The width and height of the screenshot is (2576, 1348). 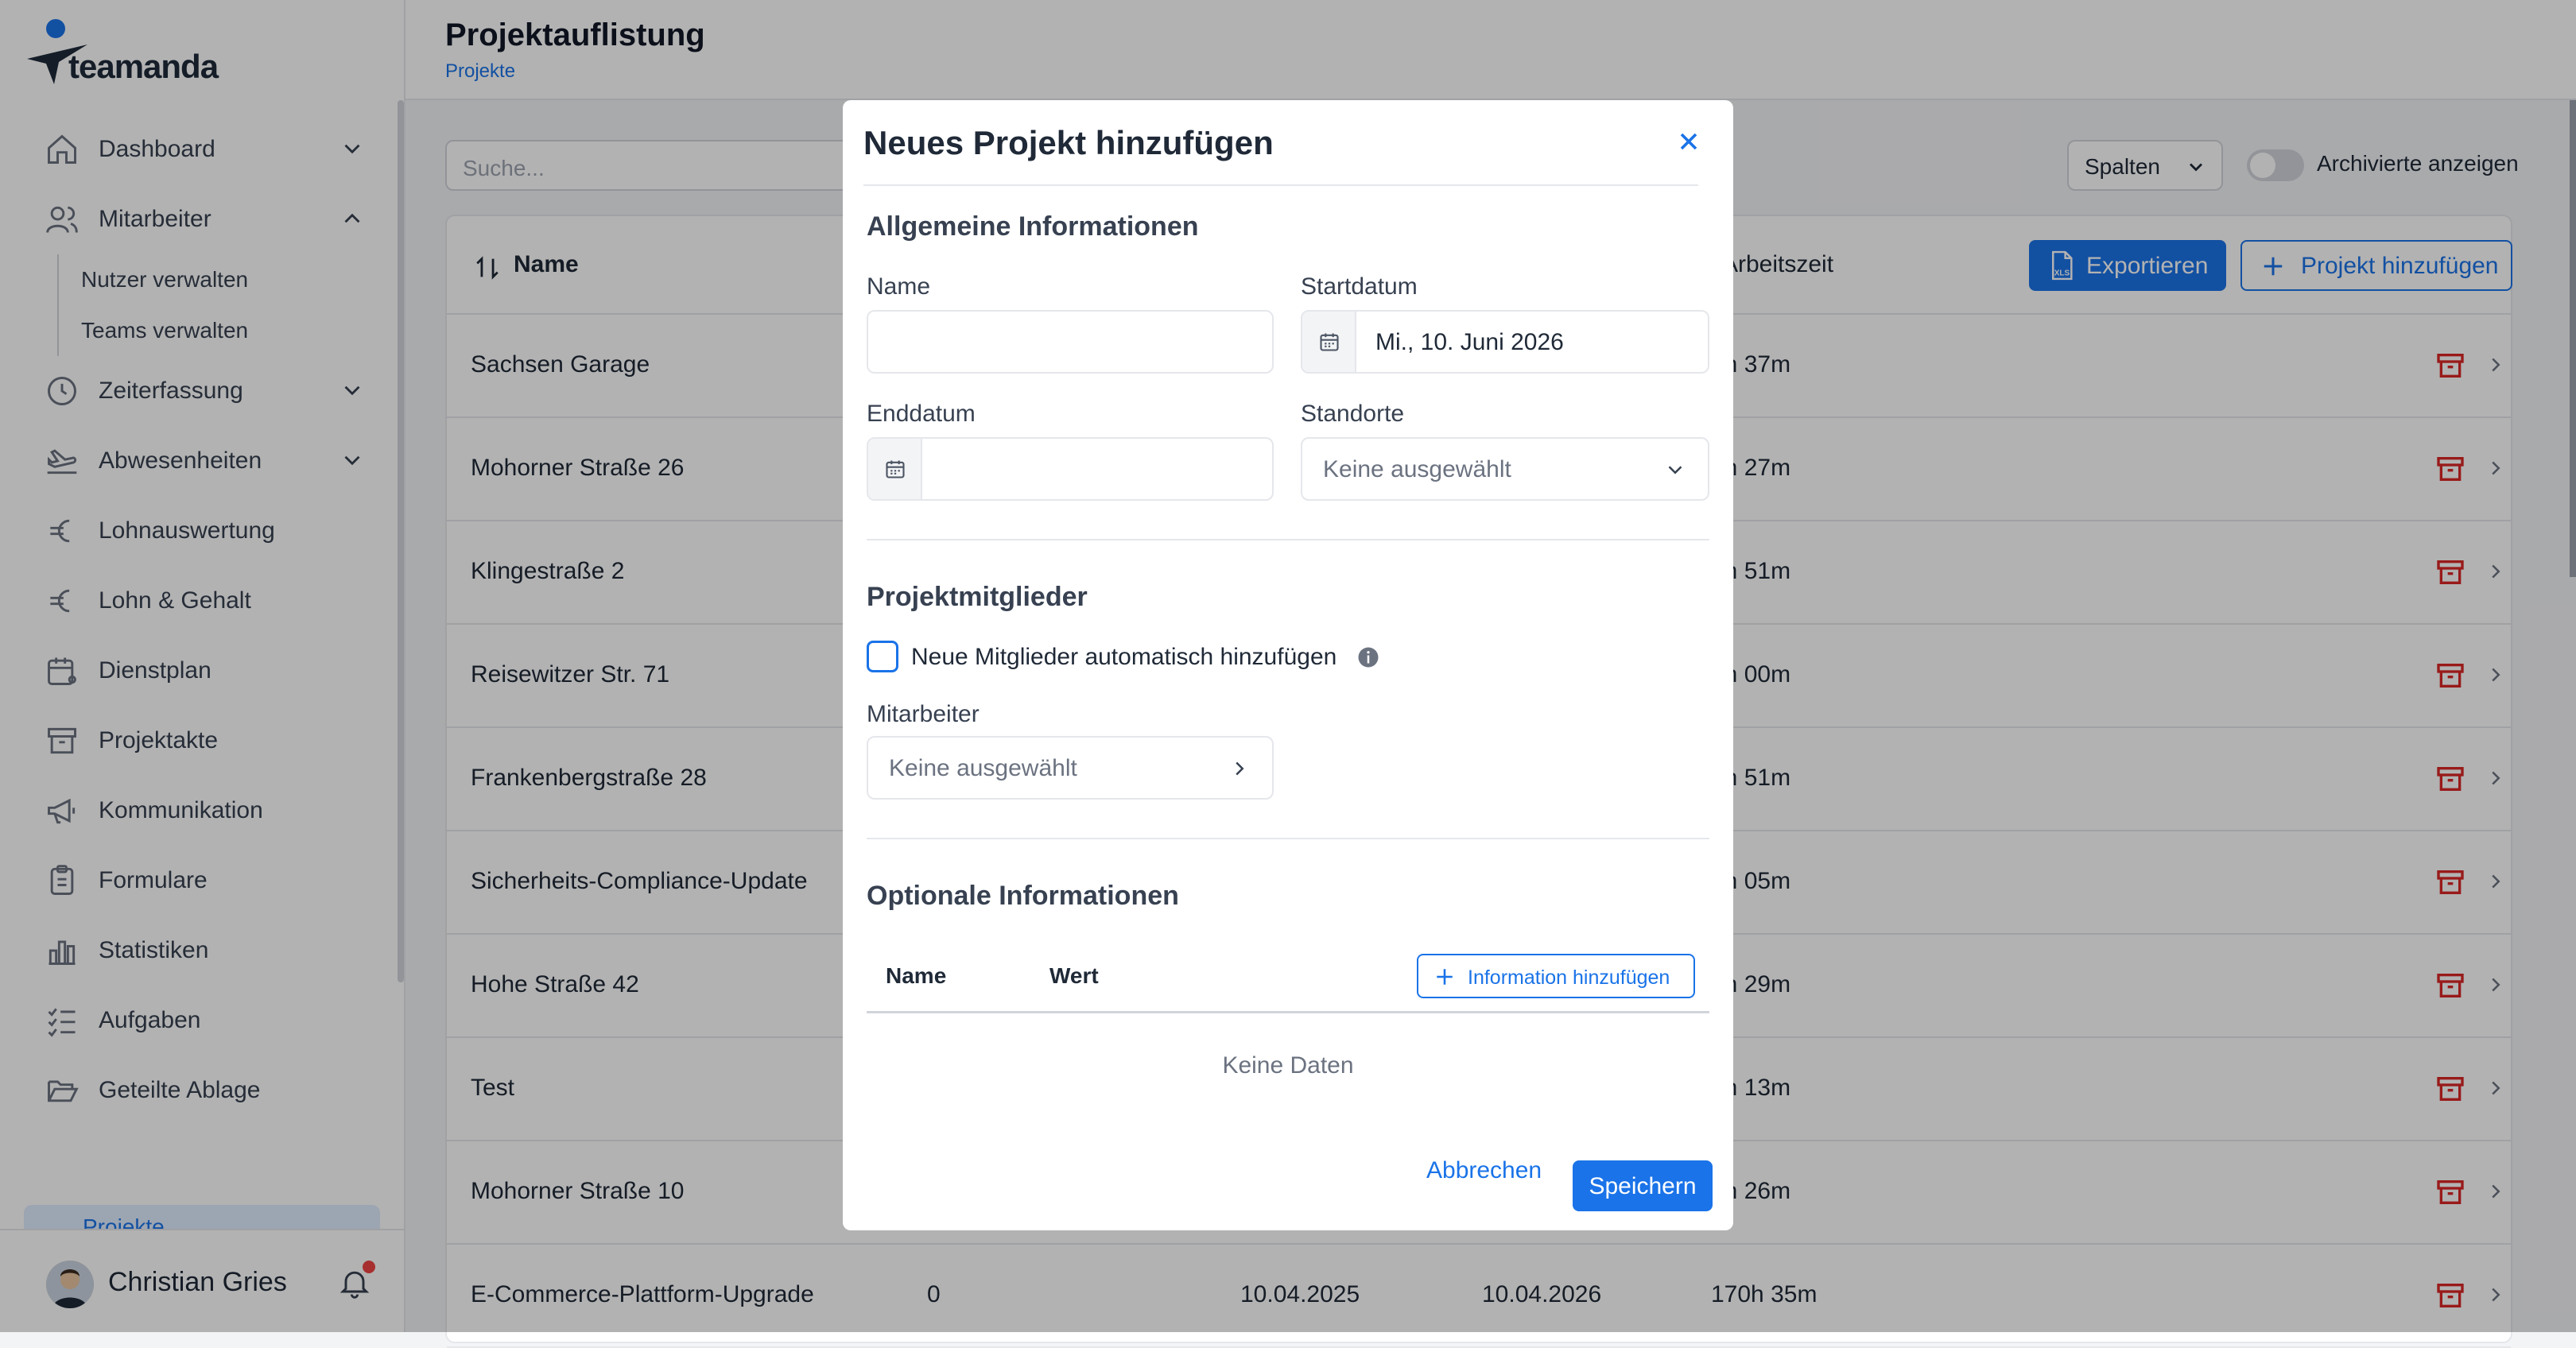 I want to click on empty-state-text: Keine Daten, so click(x=1288, y=1065).